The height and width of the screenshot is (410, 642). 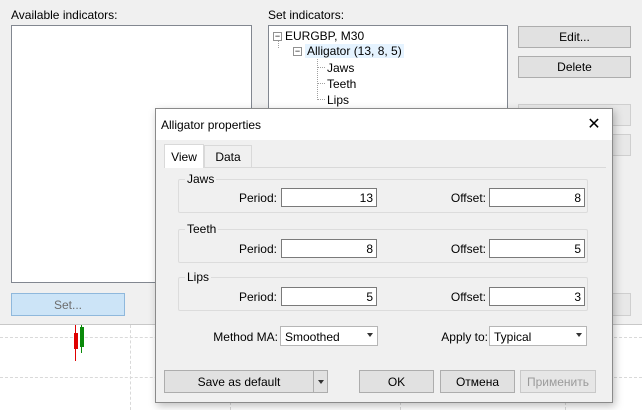 I want to click on close-icon: ✕, so click(x=594, y=124).